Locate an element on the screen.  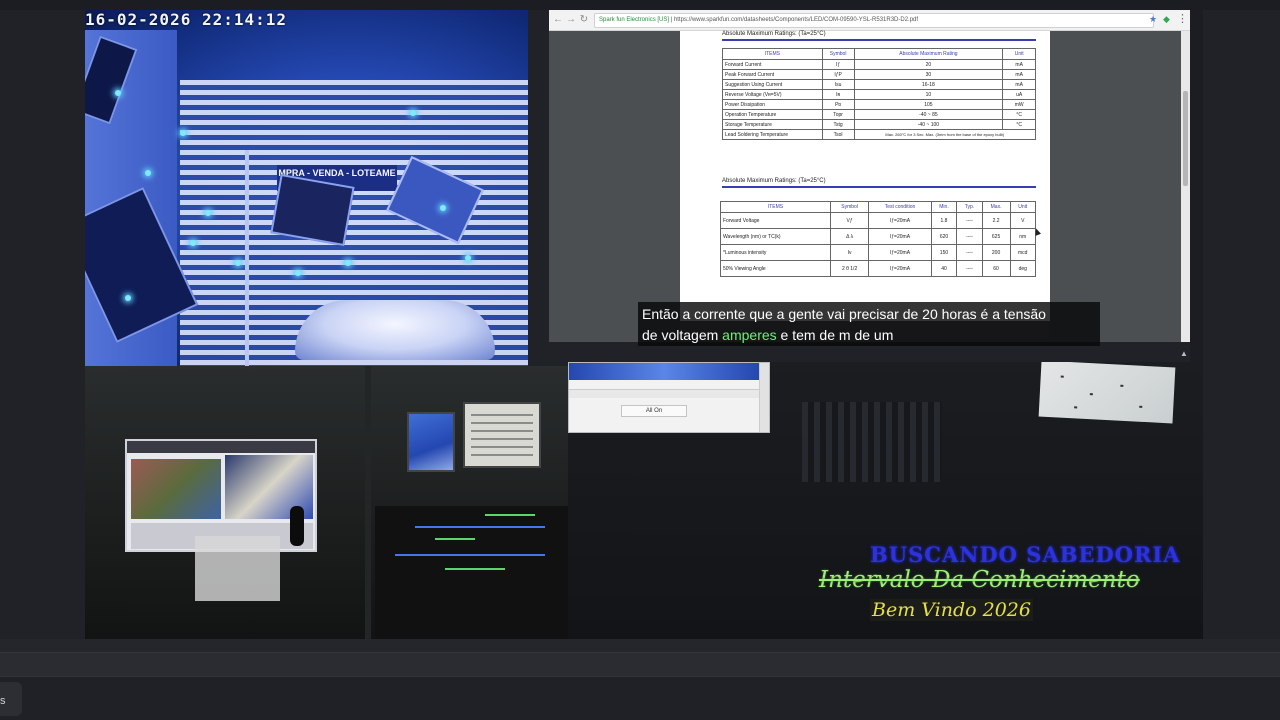
table-cell: 16-18 is located at coordinates (928, 84).